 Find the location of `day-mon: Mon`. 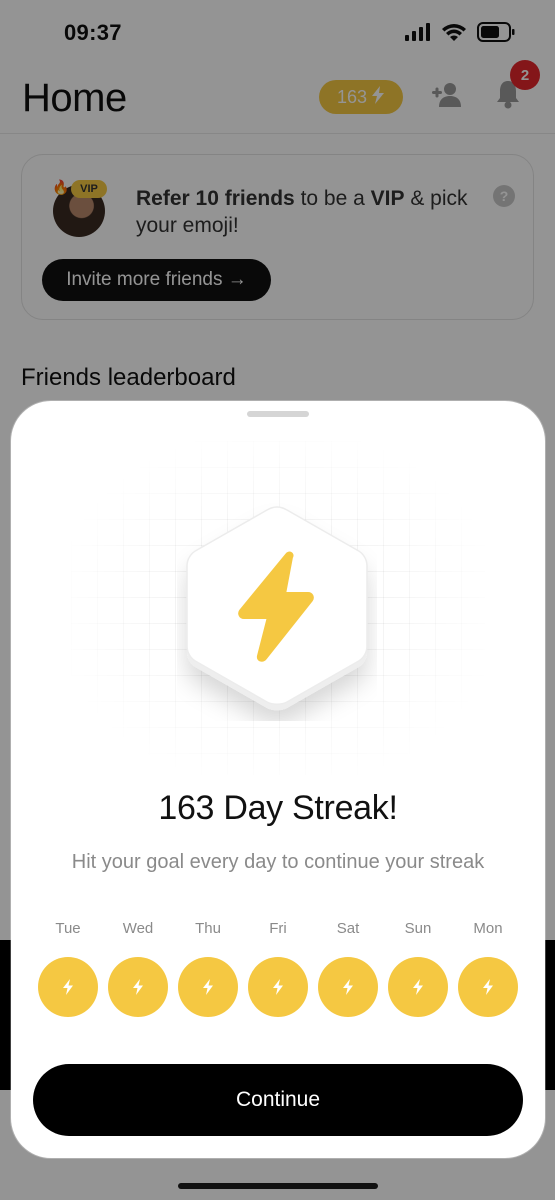

day-mon: Mon is located at coordinates (488, 970).